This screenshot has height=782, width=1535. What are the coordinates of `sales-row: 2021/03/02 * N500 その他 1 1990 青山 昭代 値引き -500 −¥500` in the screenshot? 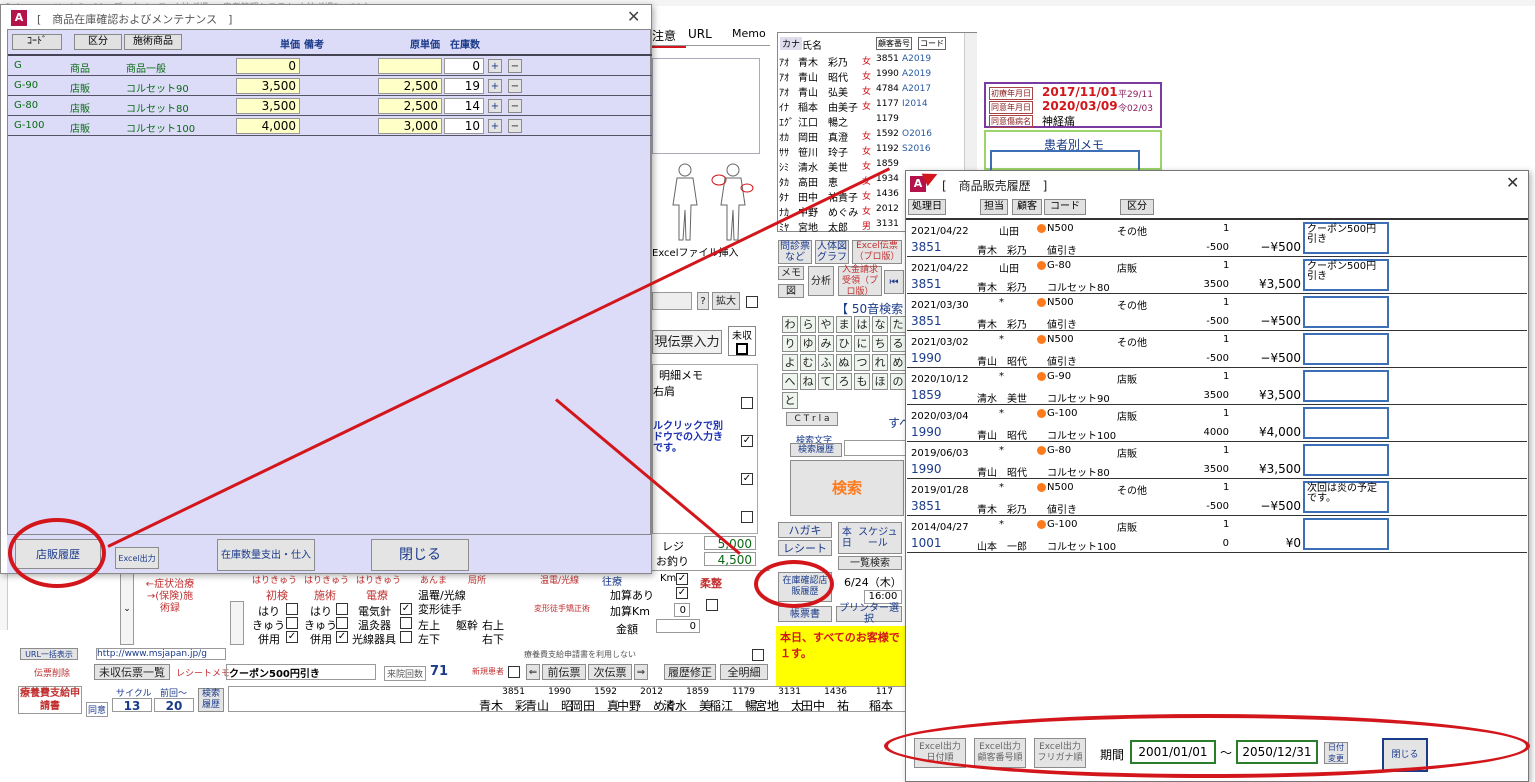 It's located at (1217, 349).